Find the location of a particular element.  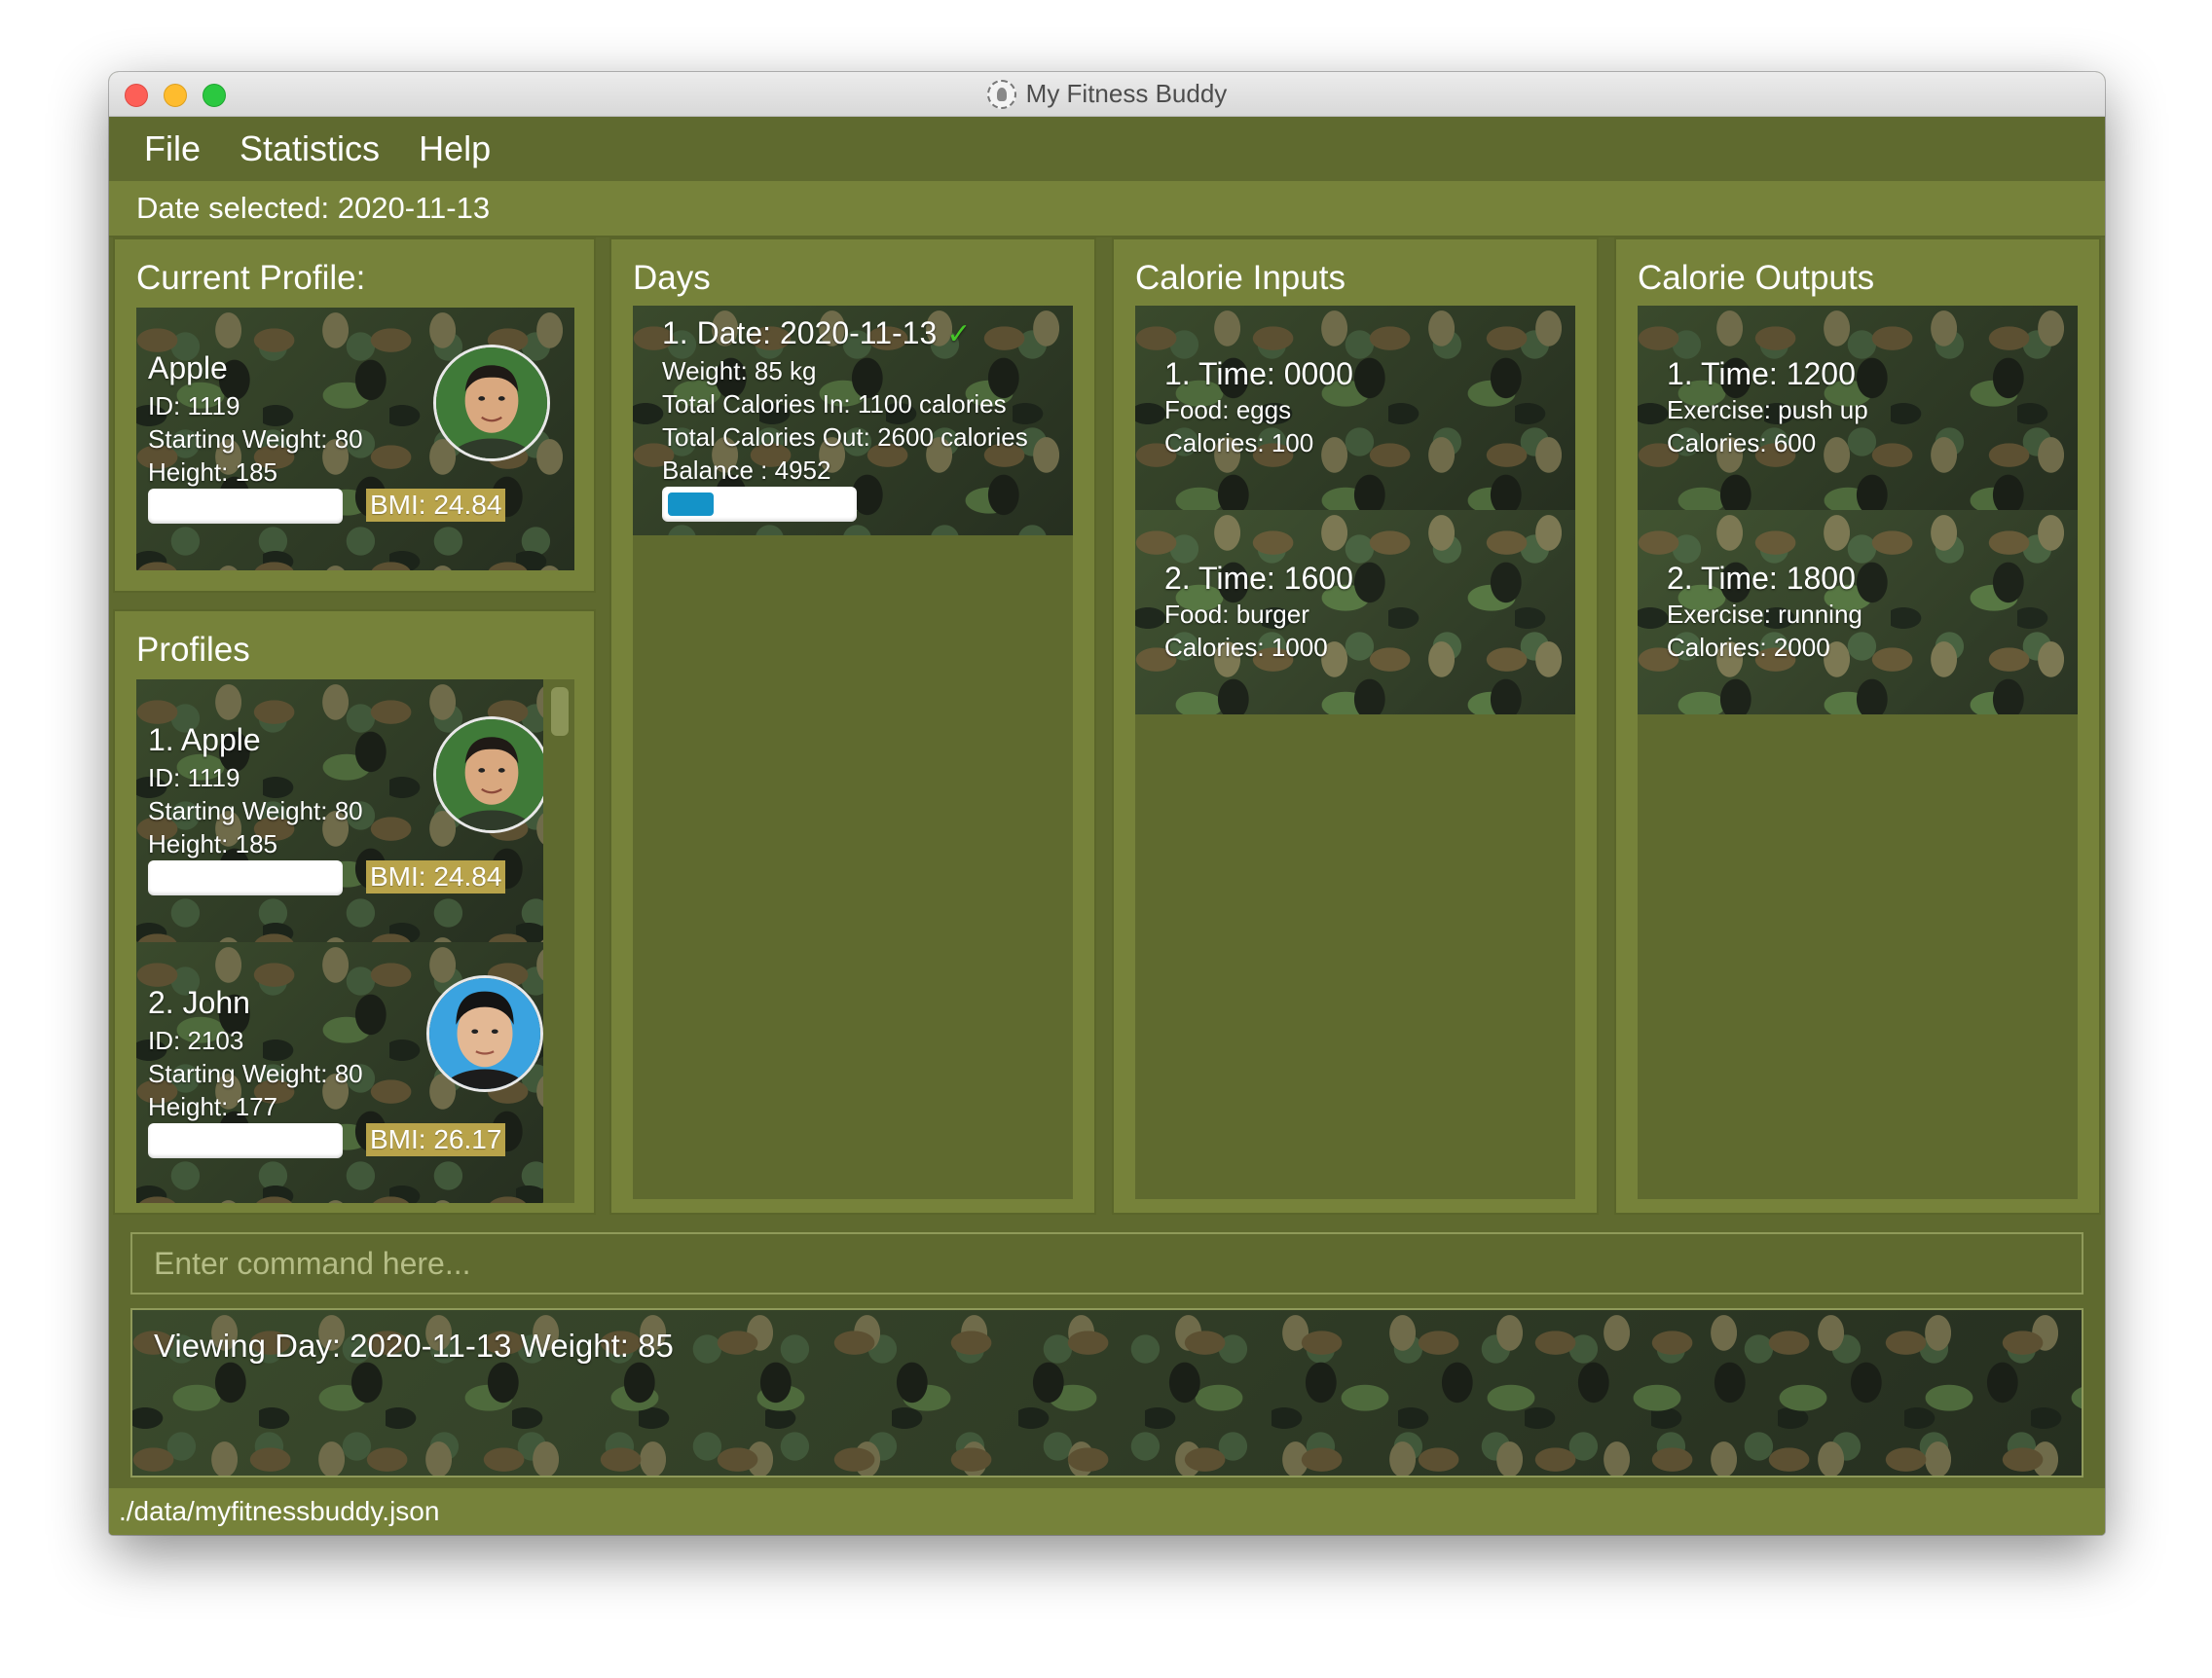

calorie-output-time: 1. Time: 1200 is located at coordinates (1761, 374).